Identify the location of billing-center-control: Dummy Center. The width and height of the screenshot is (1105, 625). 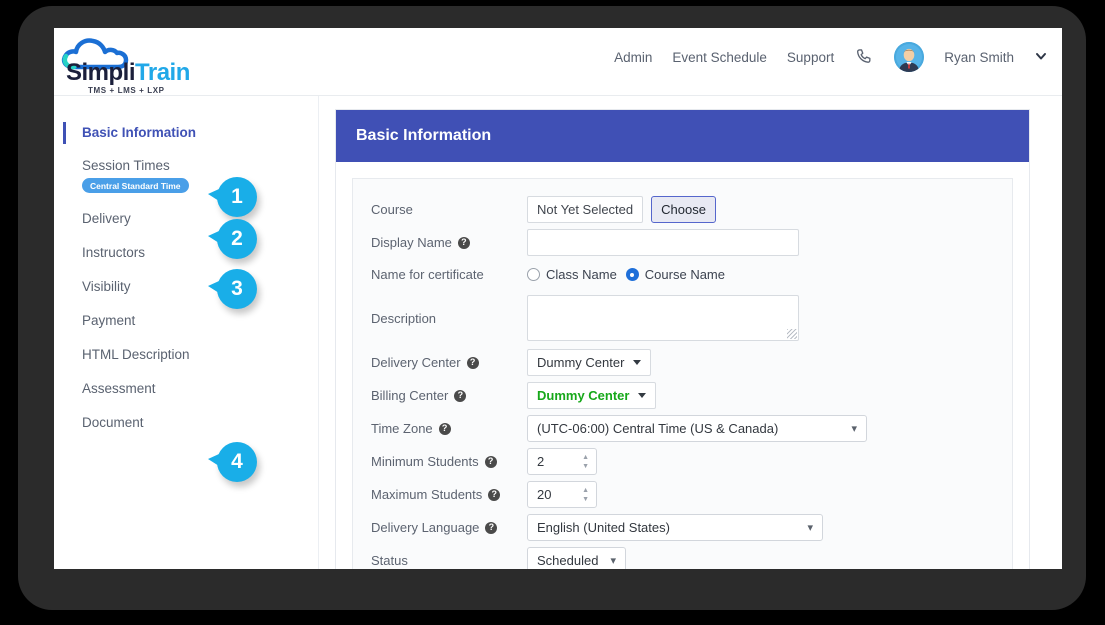
(592, 395).